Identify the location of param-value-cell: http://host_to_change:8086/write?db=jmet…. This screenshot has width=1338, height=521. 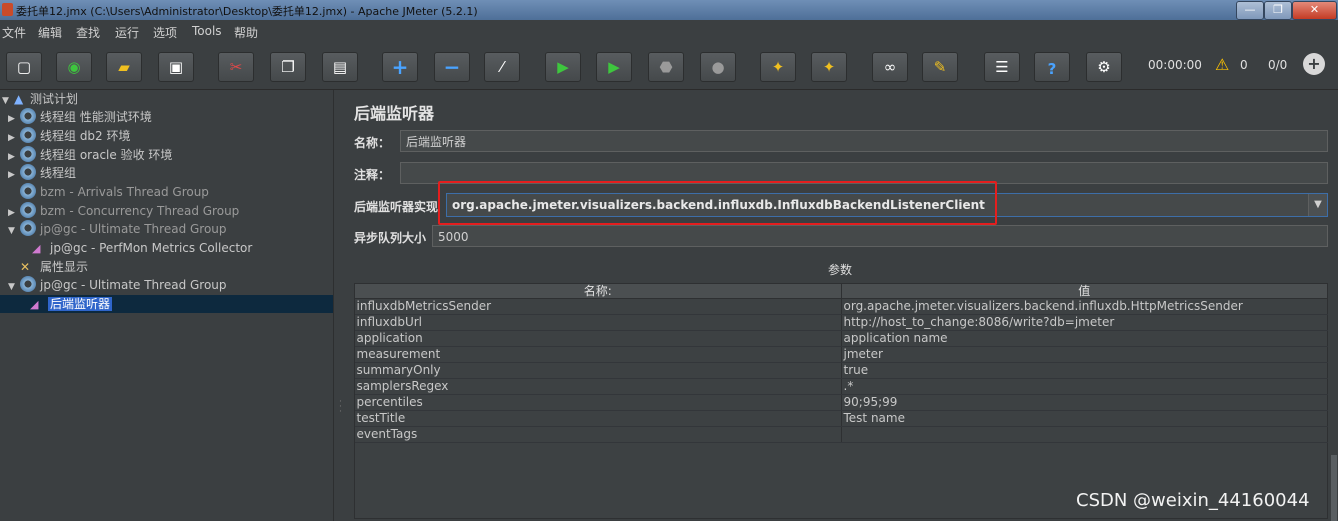
(1084, 322).